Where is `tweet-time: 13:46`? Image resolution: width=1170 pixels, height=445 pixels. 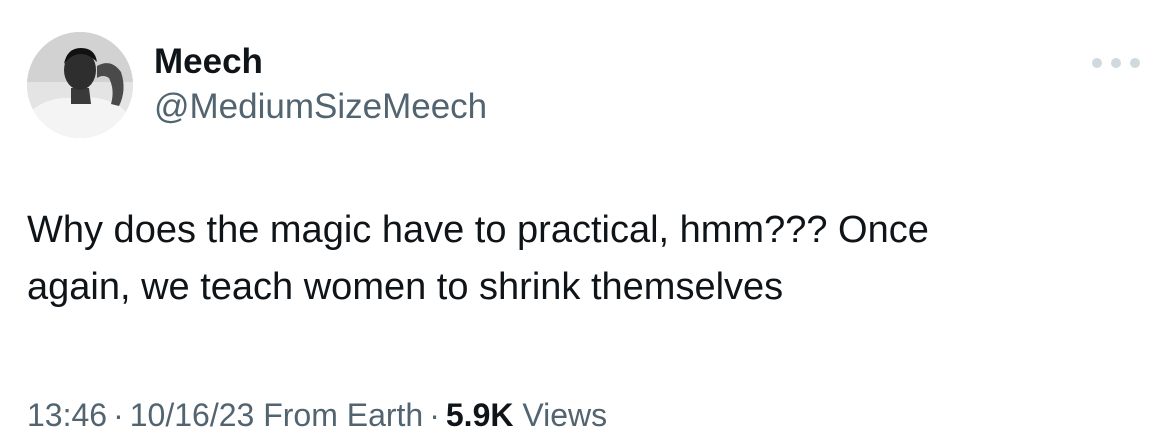
tweet-time: 13:46 is located at coordinates (67, 415).